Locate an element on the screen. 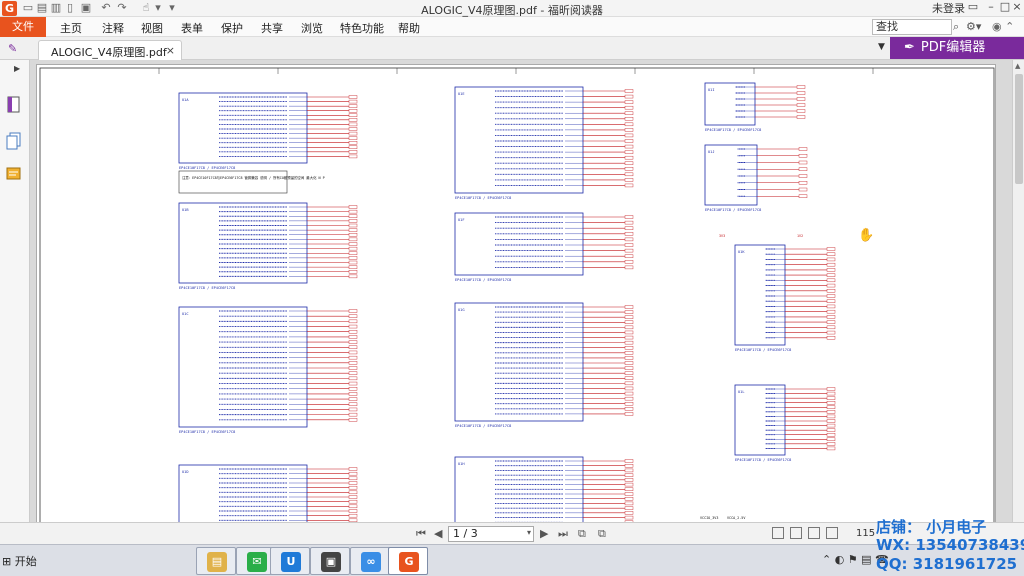 This screenshot has height=576, width=1024. menu-browse: 浏览 is located at coordinates (312, 28).